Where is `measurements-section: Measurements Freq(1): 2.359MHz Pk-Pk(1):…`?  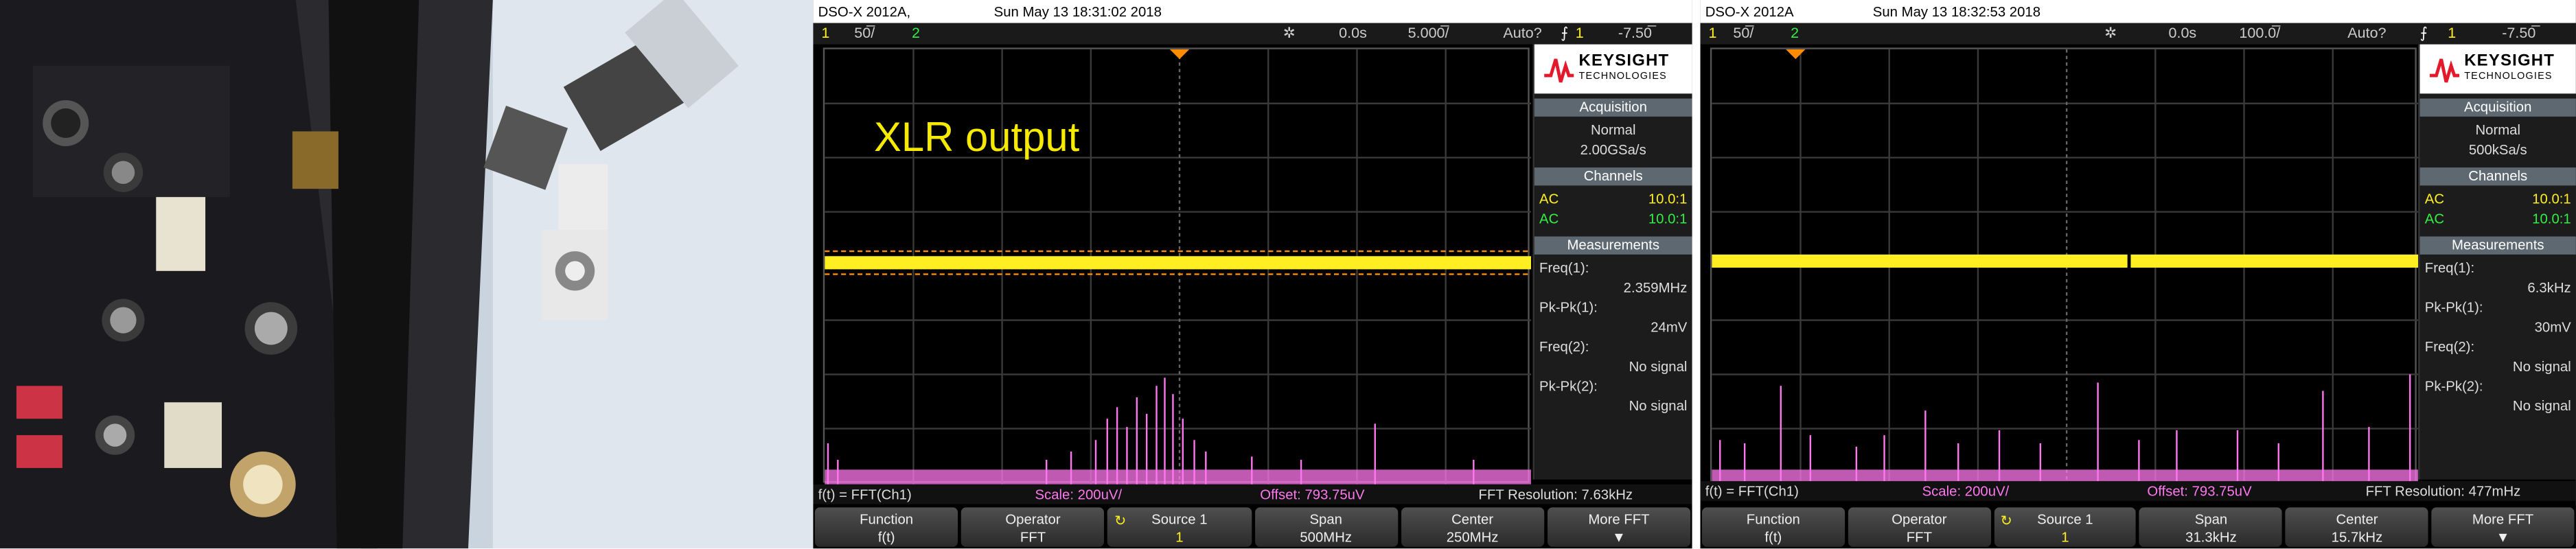
measurements-section: Measurements Freq(1): 2.359MHz Pk-Pk(1):… is located at coordinates (1613, 327).